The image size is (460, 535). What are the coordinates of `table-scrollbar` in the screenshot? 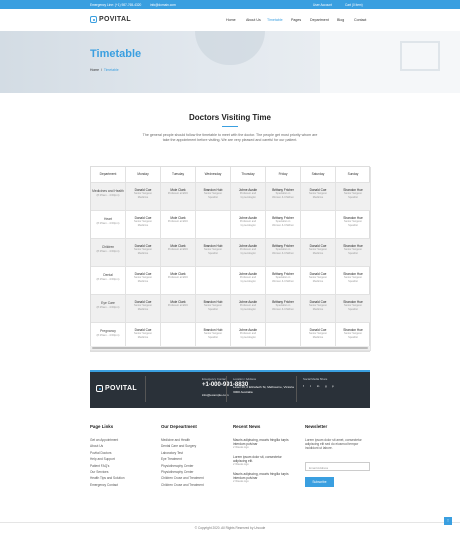 It's located at (230, 348).